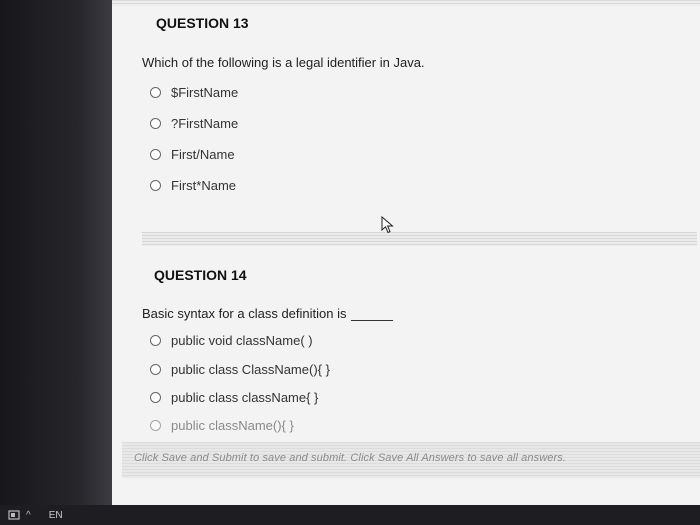  What do you see at coordinates (250, 369) in the screenshot?
I see `q14-option-2-label: public class ClassName(){ }` at bounding box center [250, 369].